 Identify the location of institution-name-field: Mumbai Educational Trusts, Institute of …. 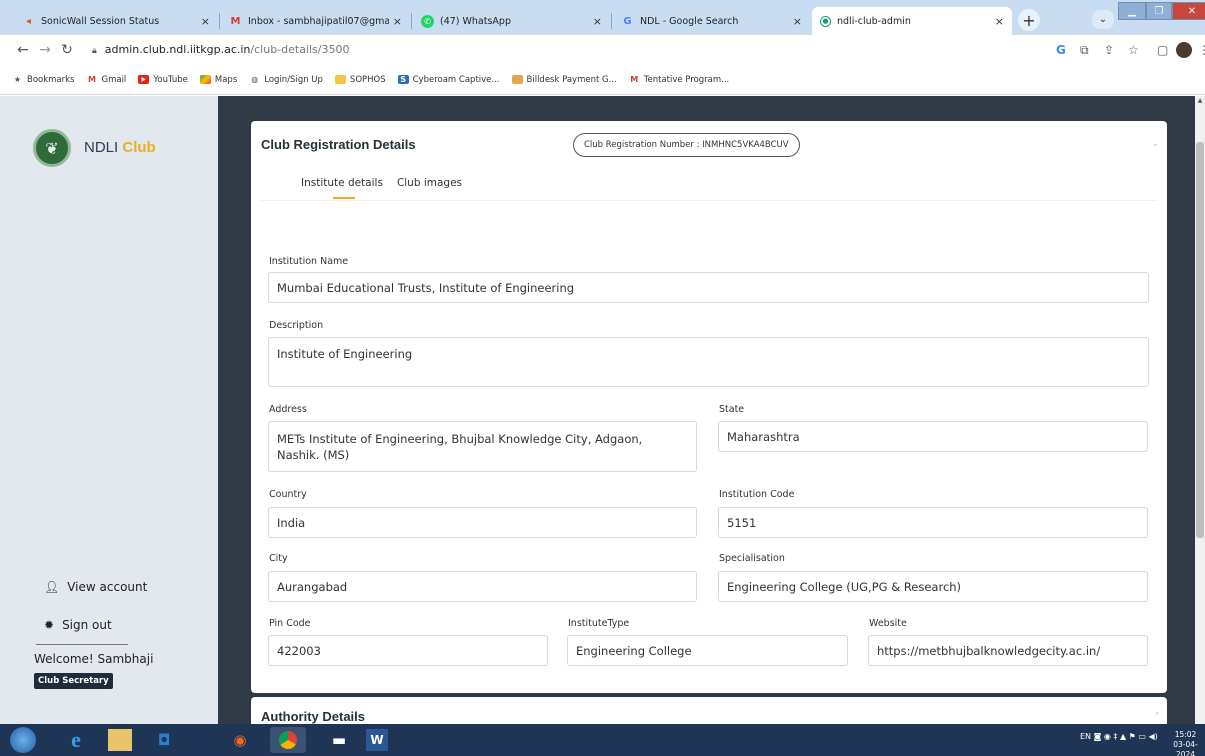
(708, 287).